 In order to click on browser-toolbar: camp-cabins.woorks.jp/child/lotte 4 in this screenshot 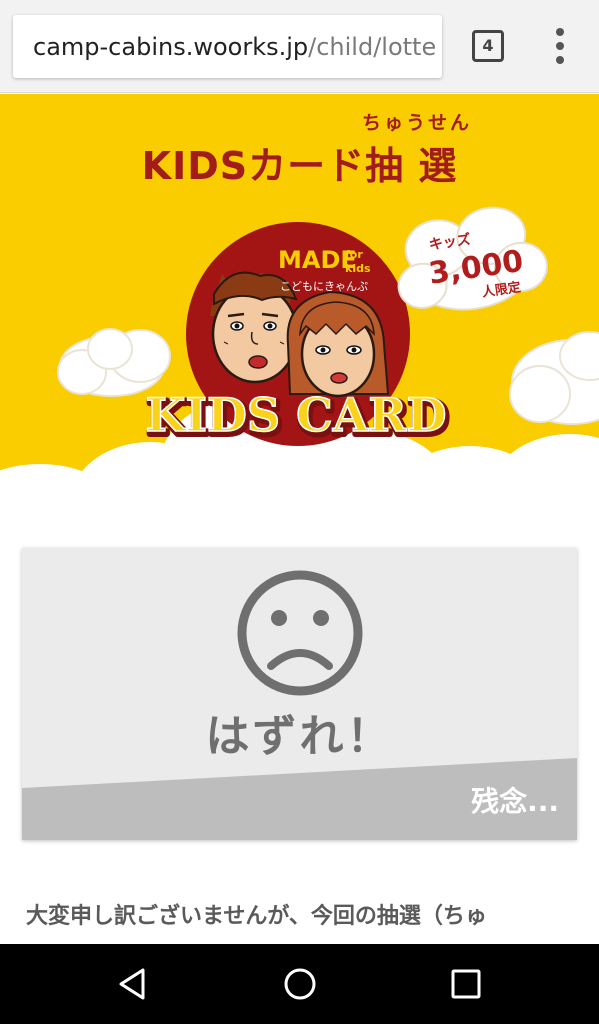, I will do `click(299, 46)`.